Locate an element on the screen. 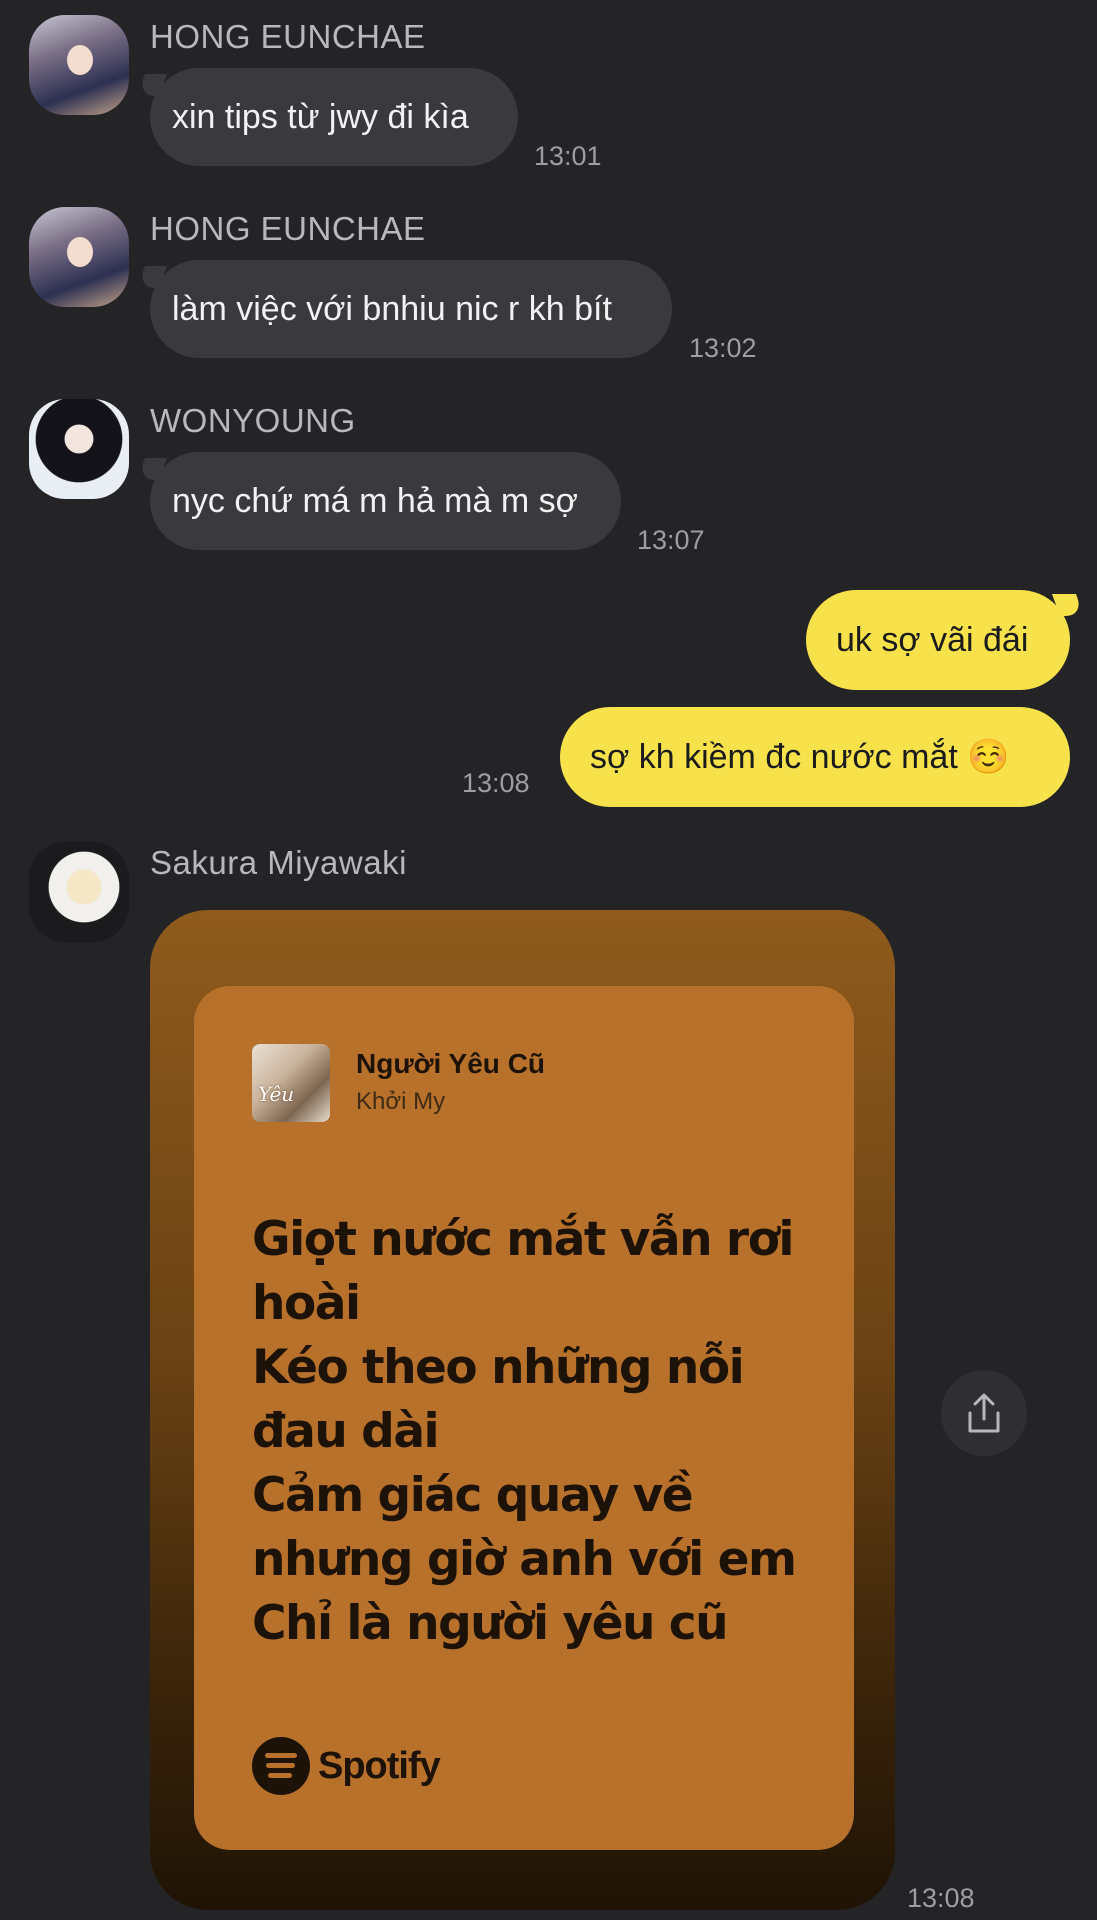 The image size is (1097, 1920). message-time: 13:07 is located at coordinates (671, 540).